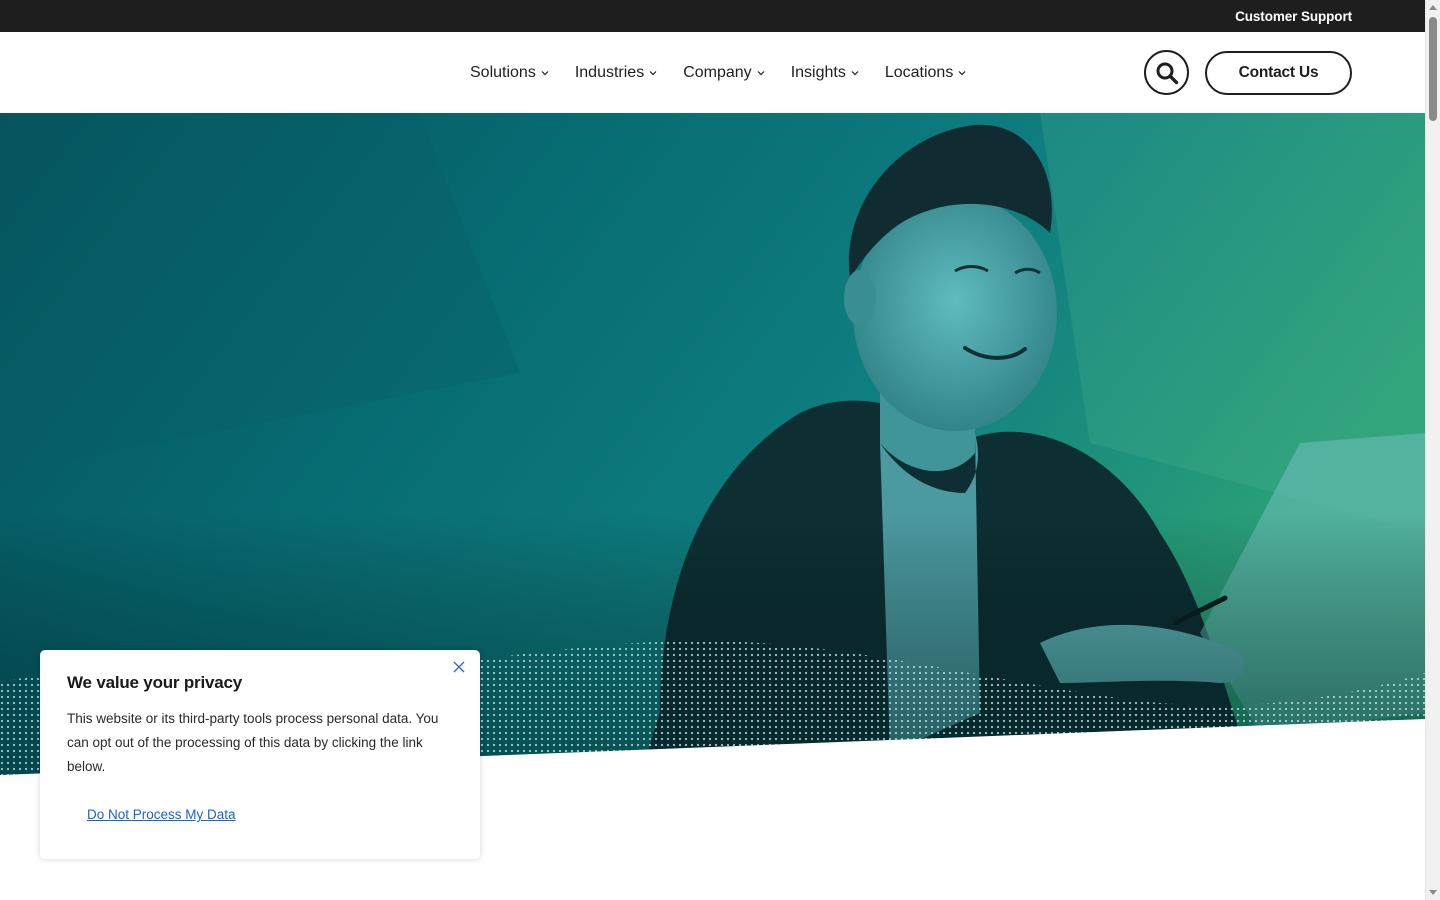  Describe the element at coordinates (1432, 450) in the screenshot. I see `page-scrollbar` at that location.